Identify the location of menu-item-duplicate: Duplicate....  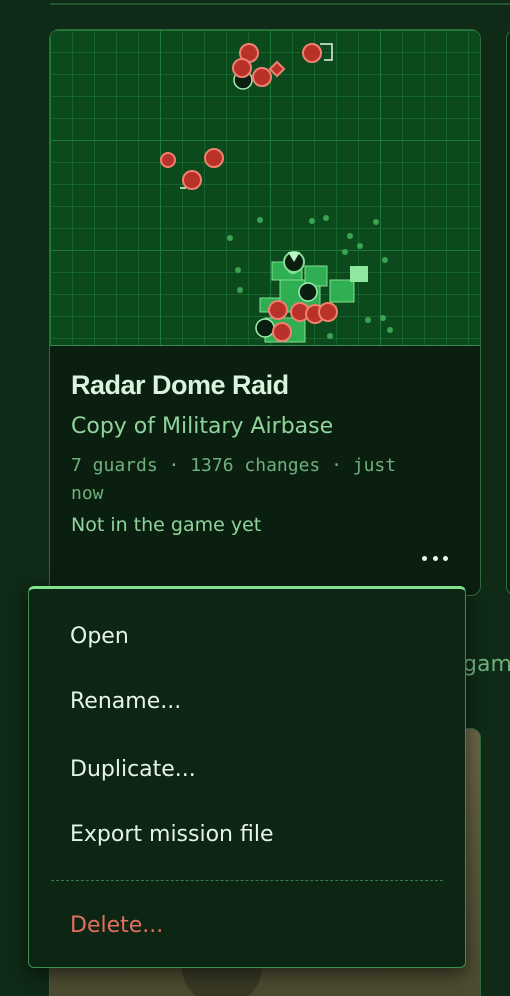
(133, 770).